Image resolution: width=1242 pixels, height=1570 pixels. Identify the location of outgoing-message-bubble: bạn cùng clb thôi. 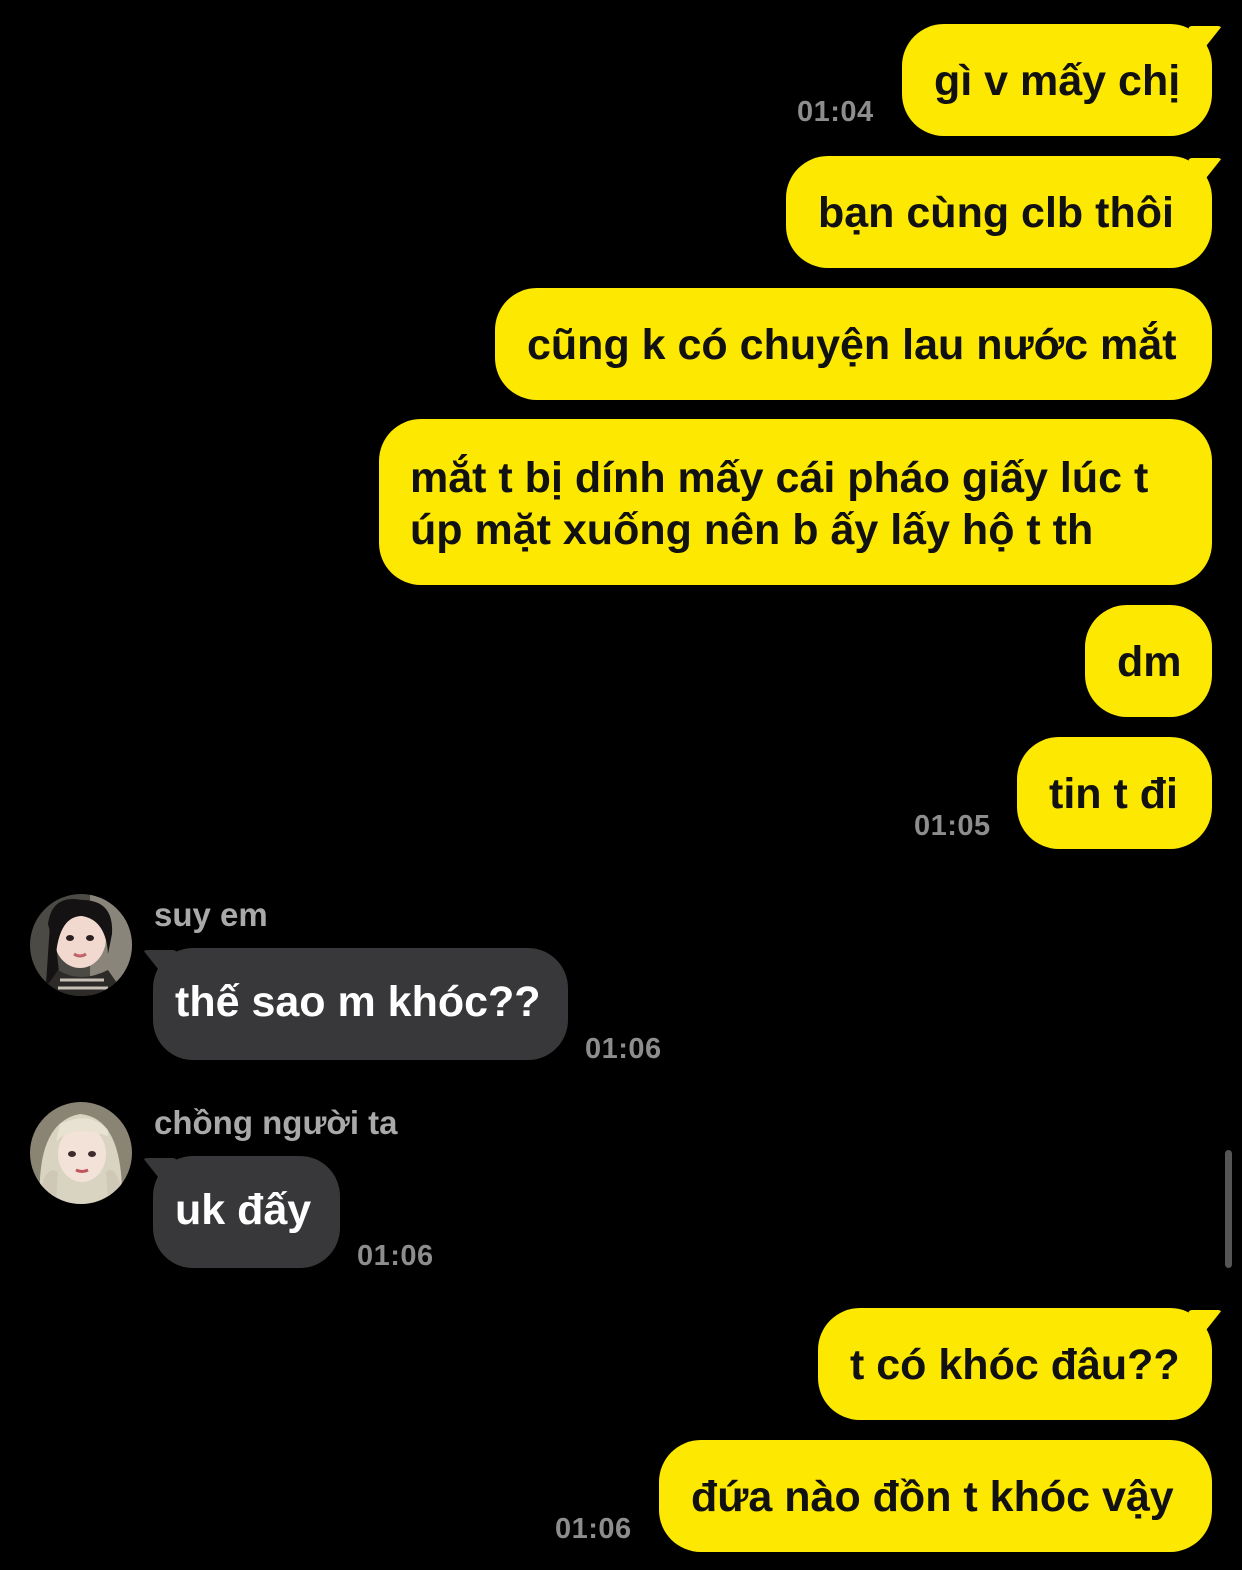
(1004, 212).